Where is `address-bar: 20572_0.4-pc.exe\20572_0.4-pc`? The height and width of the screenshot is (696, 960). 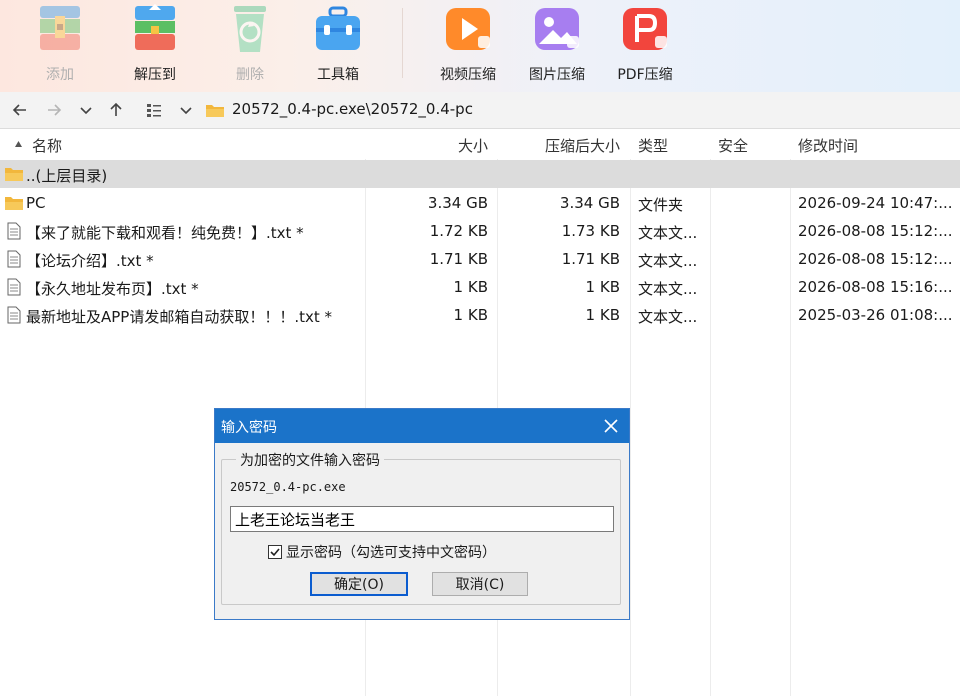
address-bar: 20572_0.4-pc.exe\20572_0.4-pc is located at coordinates (480, 110).